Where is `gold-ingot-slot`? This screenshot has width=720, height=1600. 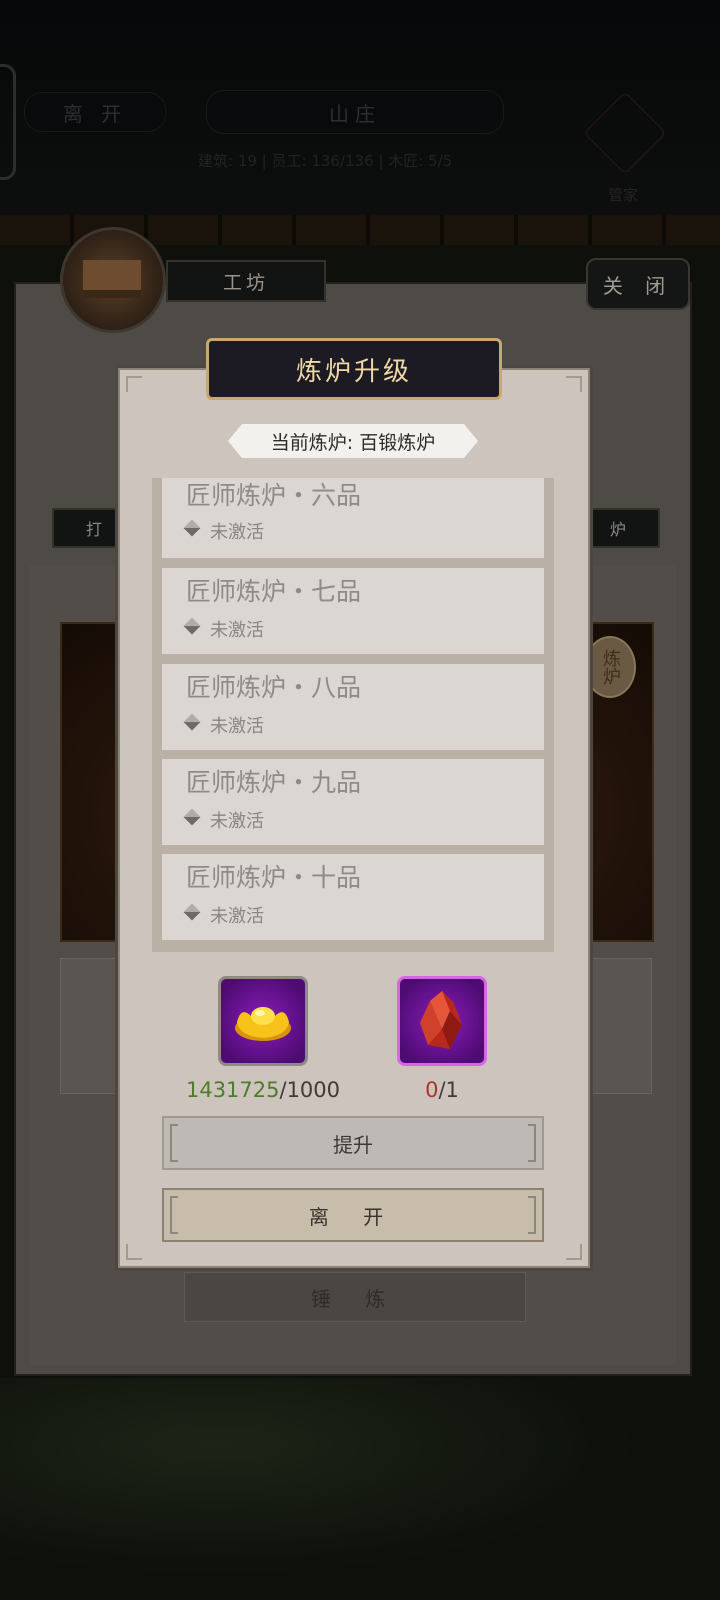
gold-ingot-slot is located at coordinates (263, 1021).